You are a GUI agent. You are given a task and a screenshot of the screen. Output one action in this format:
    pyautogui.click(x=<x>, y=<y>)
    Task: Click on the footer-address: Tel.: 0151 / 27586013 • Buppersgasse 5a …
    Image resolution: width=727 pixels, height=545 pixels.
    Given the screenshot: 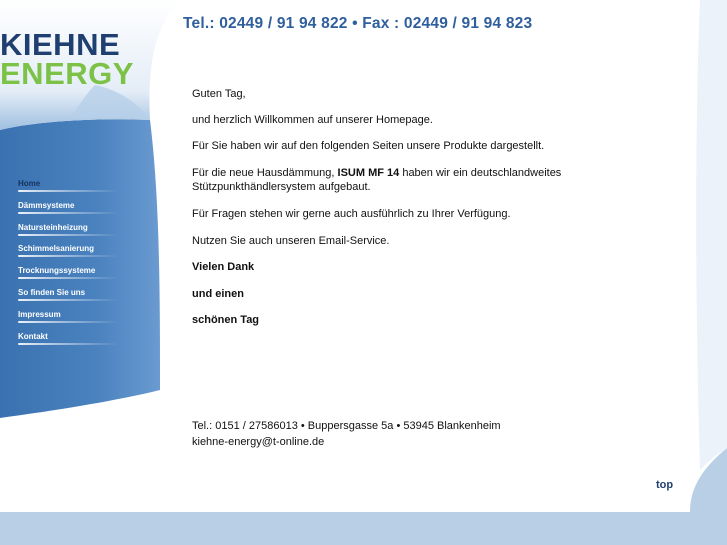 What is the action you would take?
    pyautogui.click(x=346, y=426)
    